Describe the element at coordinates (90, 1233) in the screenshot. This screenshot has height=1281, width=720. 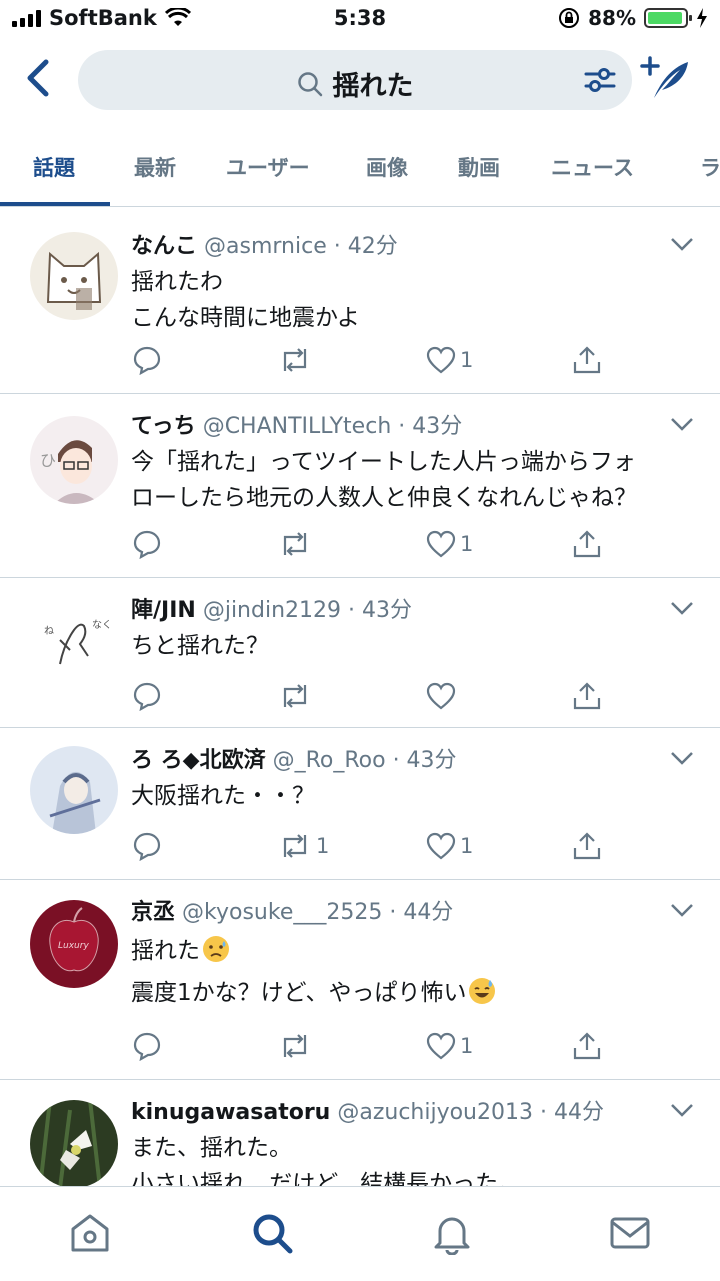
I see `home-icon` at that location.